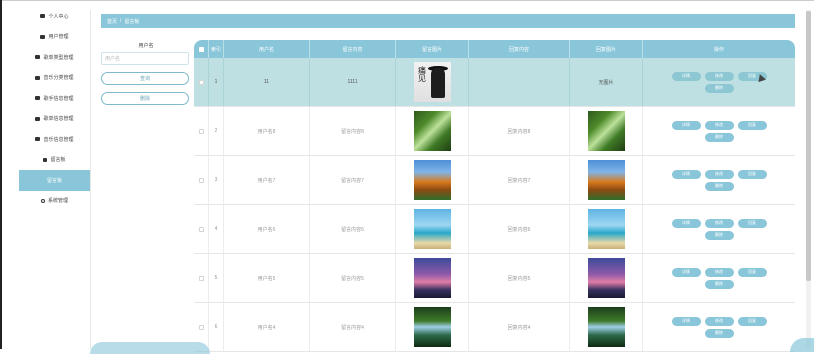 The height and width of the screenshot is (354, 814). I want to click on header-select-all, so click(201, 49).